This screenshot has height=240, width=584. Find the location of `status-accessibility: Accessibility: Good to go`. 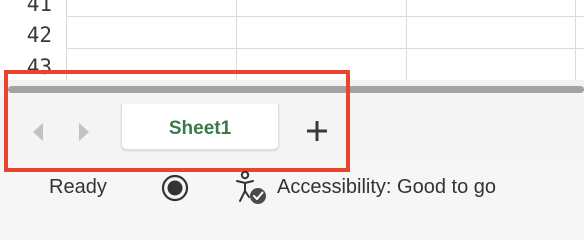

status-accessibility: Accessibility: Good to go is located at coordinates (386, 187).